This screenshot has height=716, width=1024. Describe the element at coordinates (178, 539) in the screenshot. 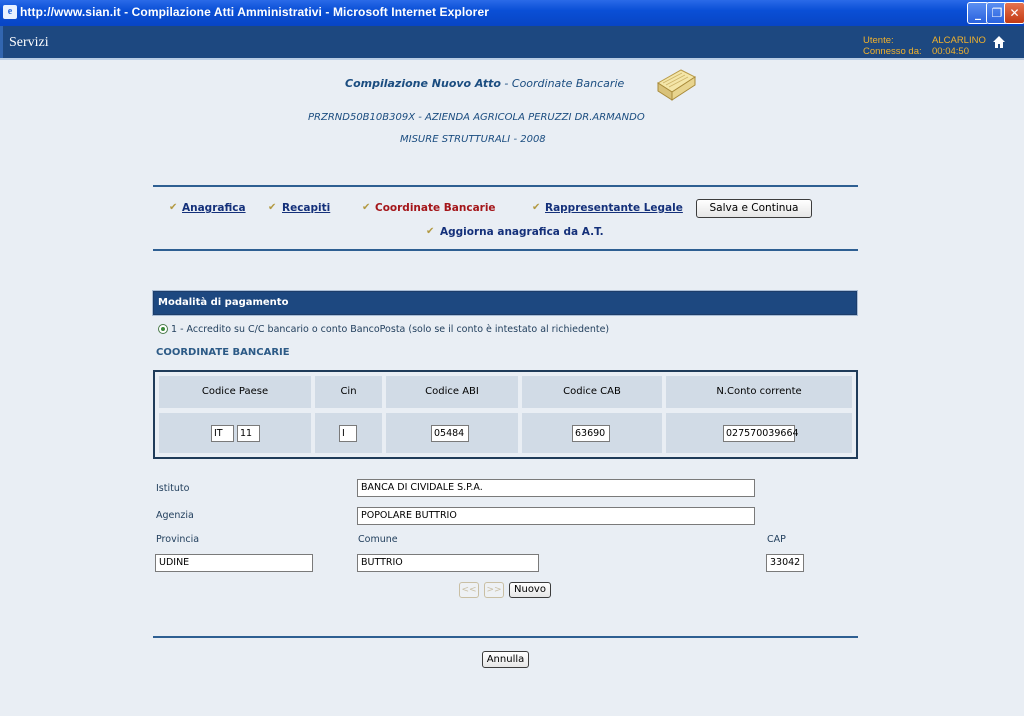

I see `provincia-label: Provincia` at that location.